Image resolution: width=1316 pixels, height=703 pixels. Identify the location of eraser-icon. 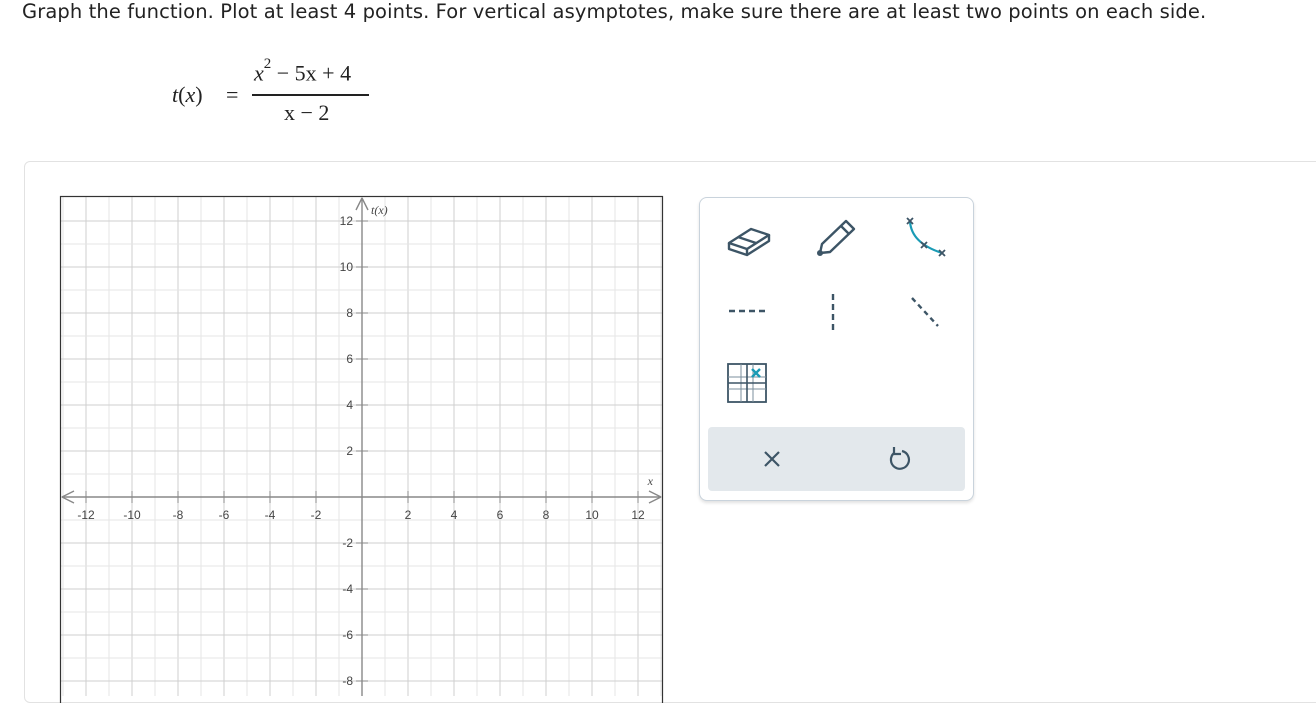
(749, 238).